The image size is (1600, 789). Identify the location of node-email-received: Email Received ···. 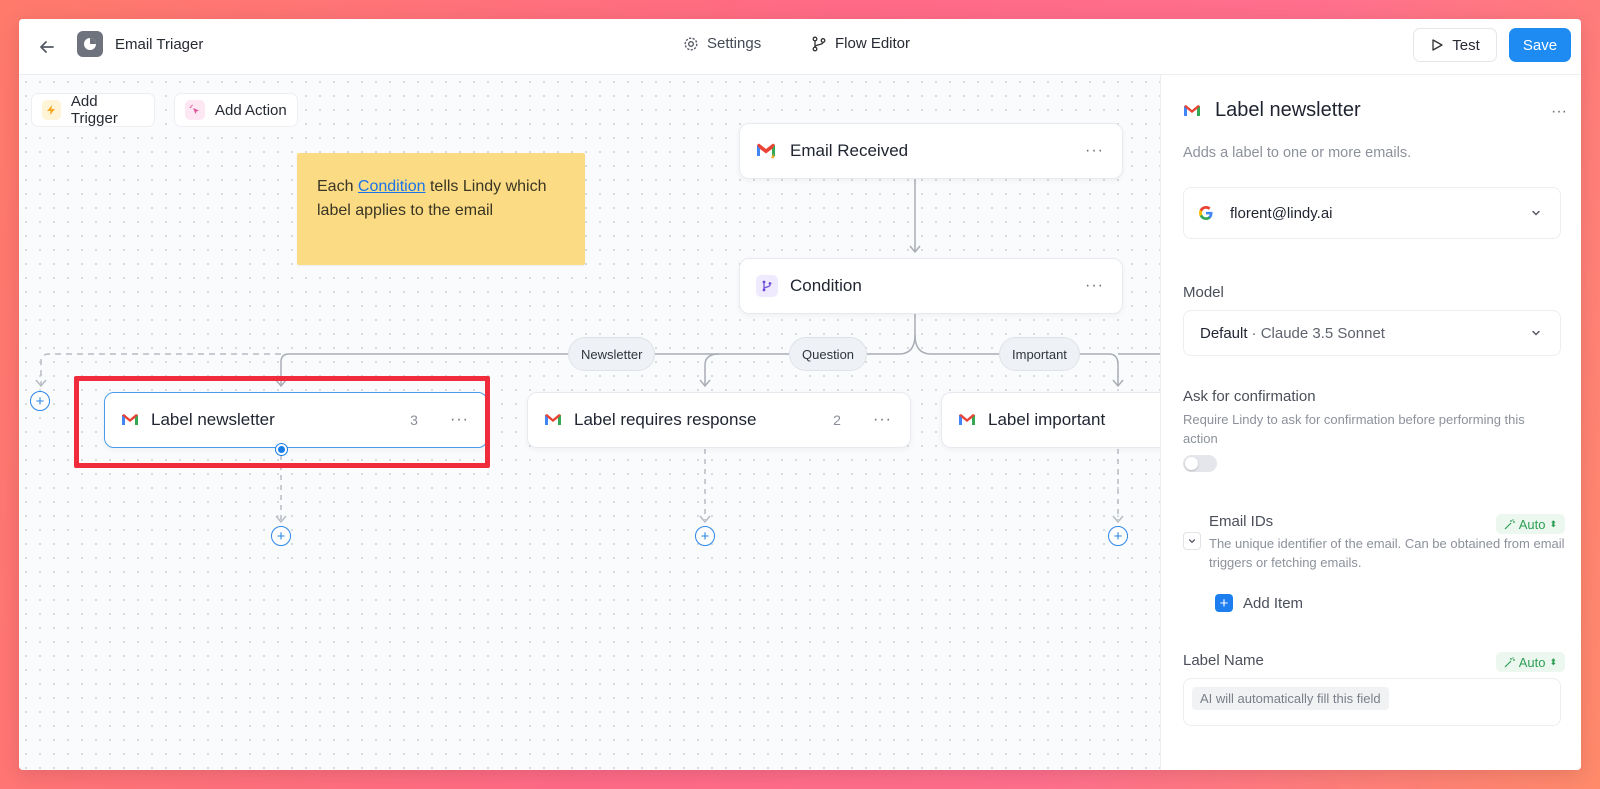
(931, 151).